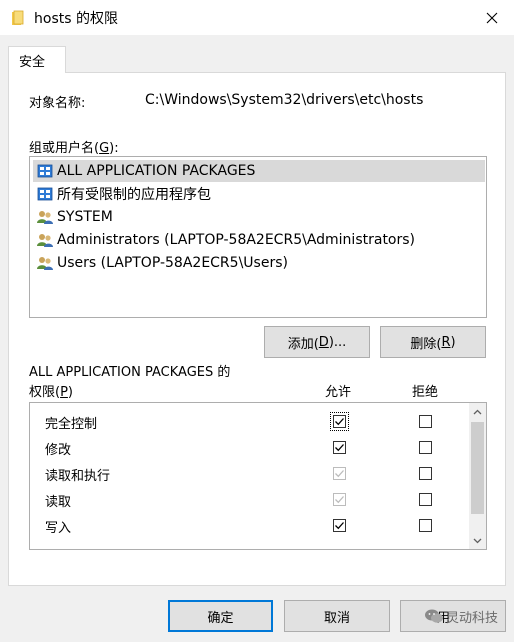  Describe the element at coordinates (130, 372) in the screenshot. I see `permissions-title: ALL APPLICATION PACKAGES 的` at that location.